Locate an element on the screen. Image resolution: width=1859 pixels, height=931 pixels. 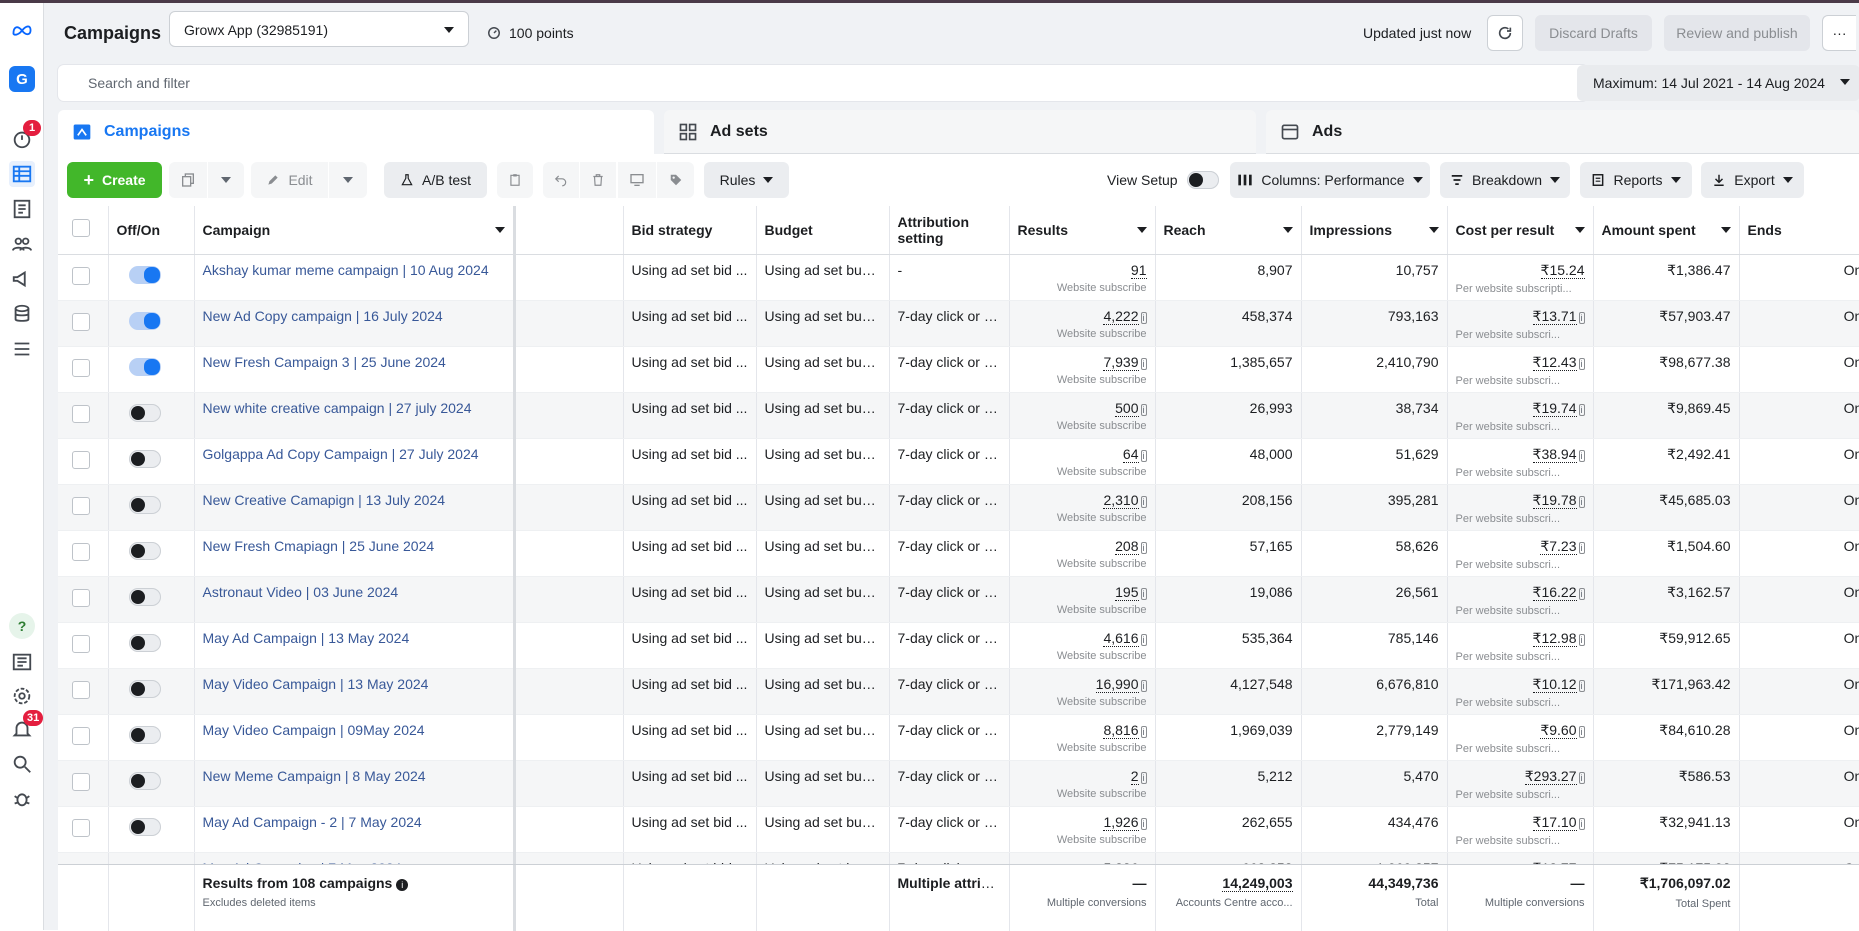
review-publish-button: Review and publish is located at coordinates (1737, 33).